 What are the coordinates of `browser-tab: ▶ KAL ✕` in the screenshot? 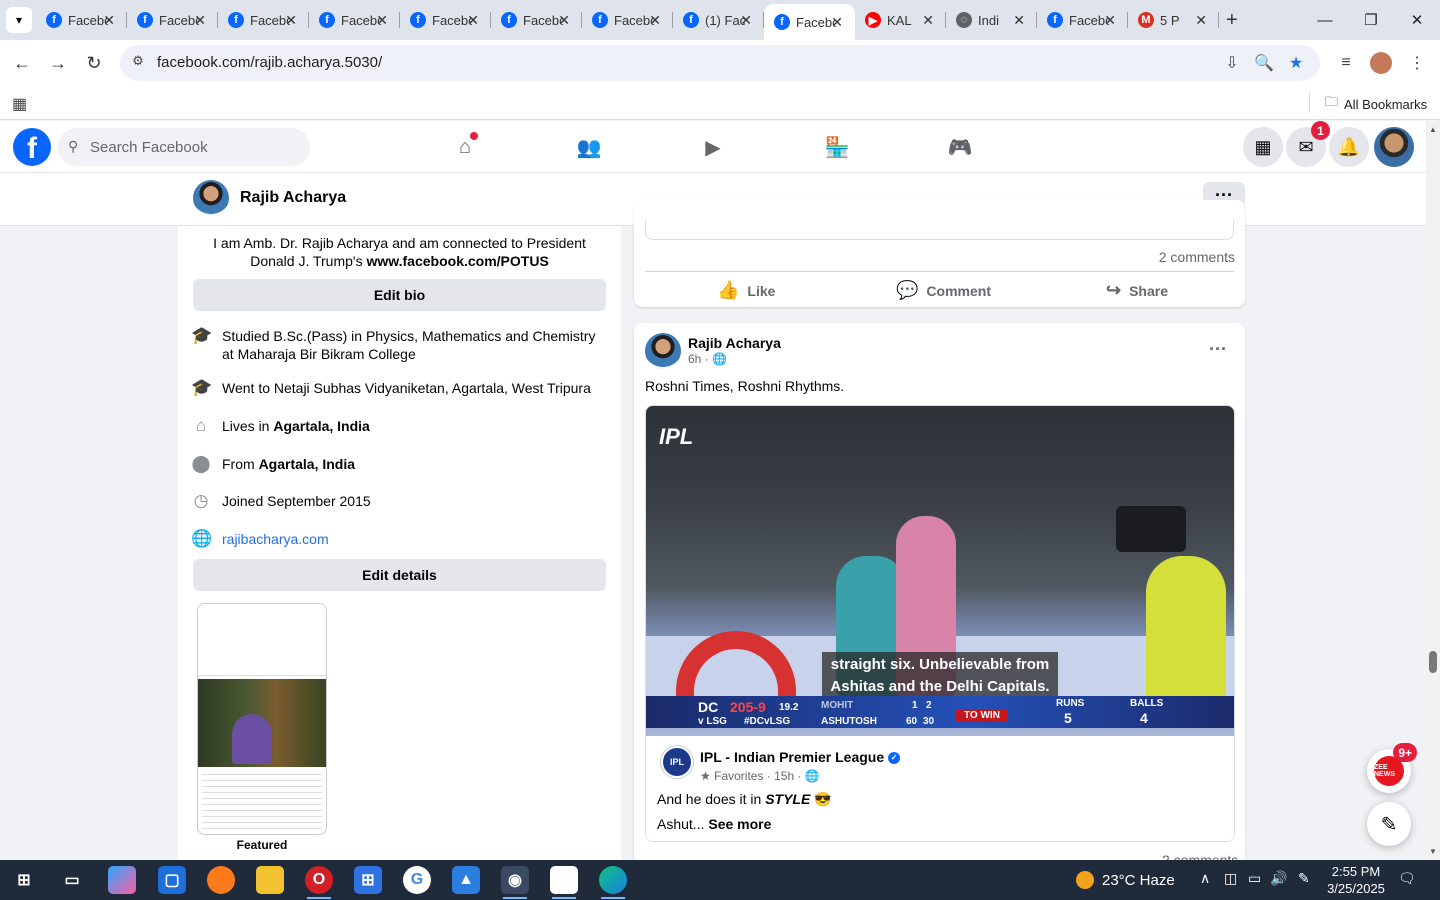 It's located at (900, 20).